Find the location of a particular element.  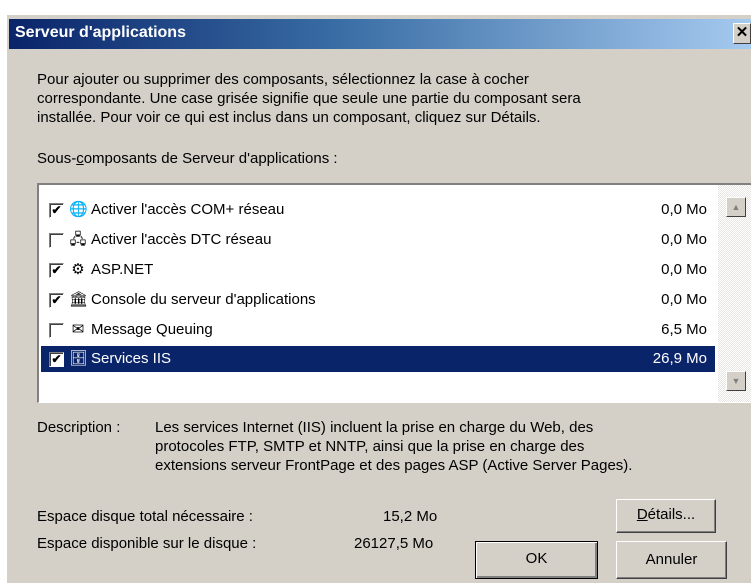

list-item-aspnet: ✔ ⚙ ASP.NET 0,0 Mo is located at coordinates (378, 270).